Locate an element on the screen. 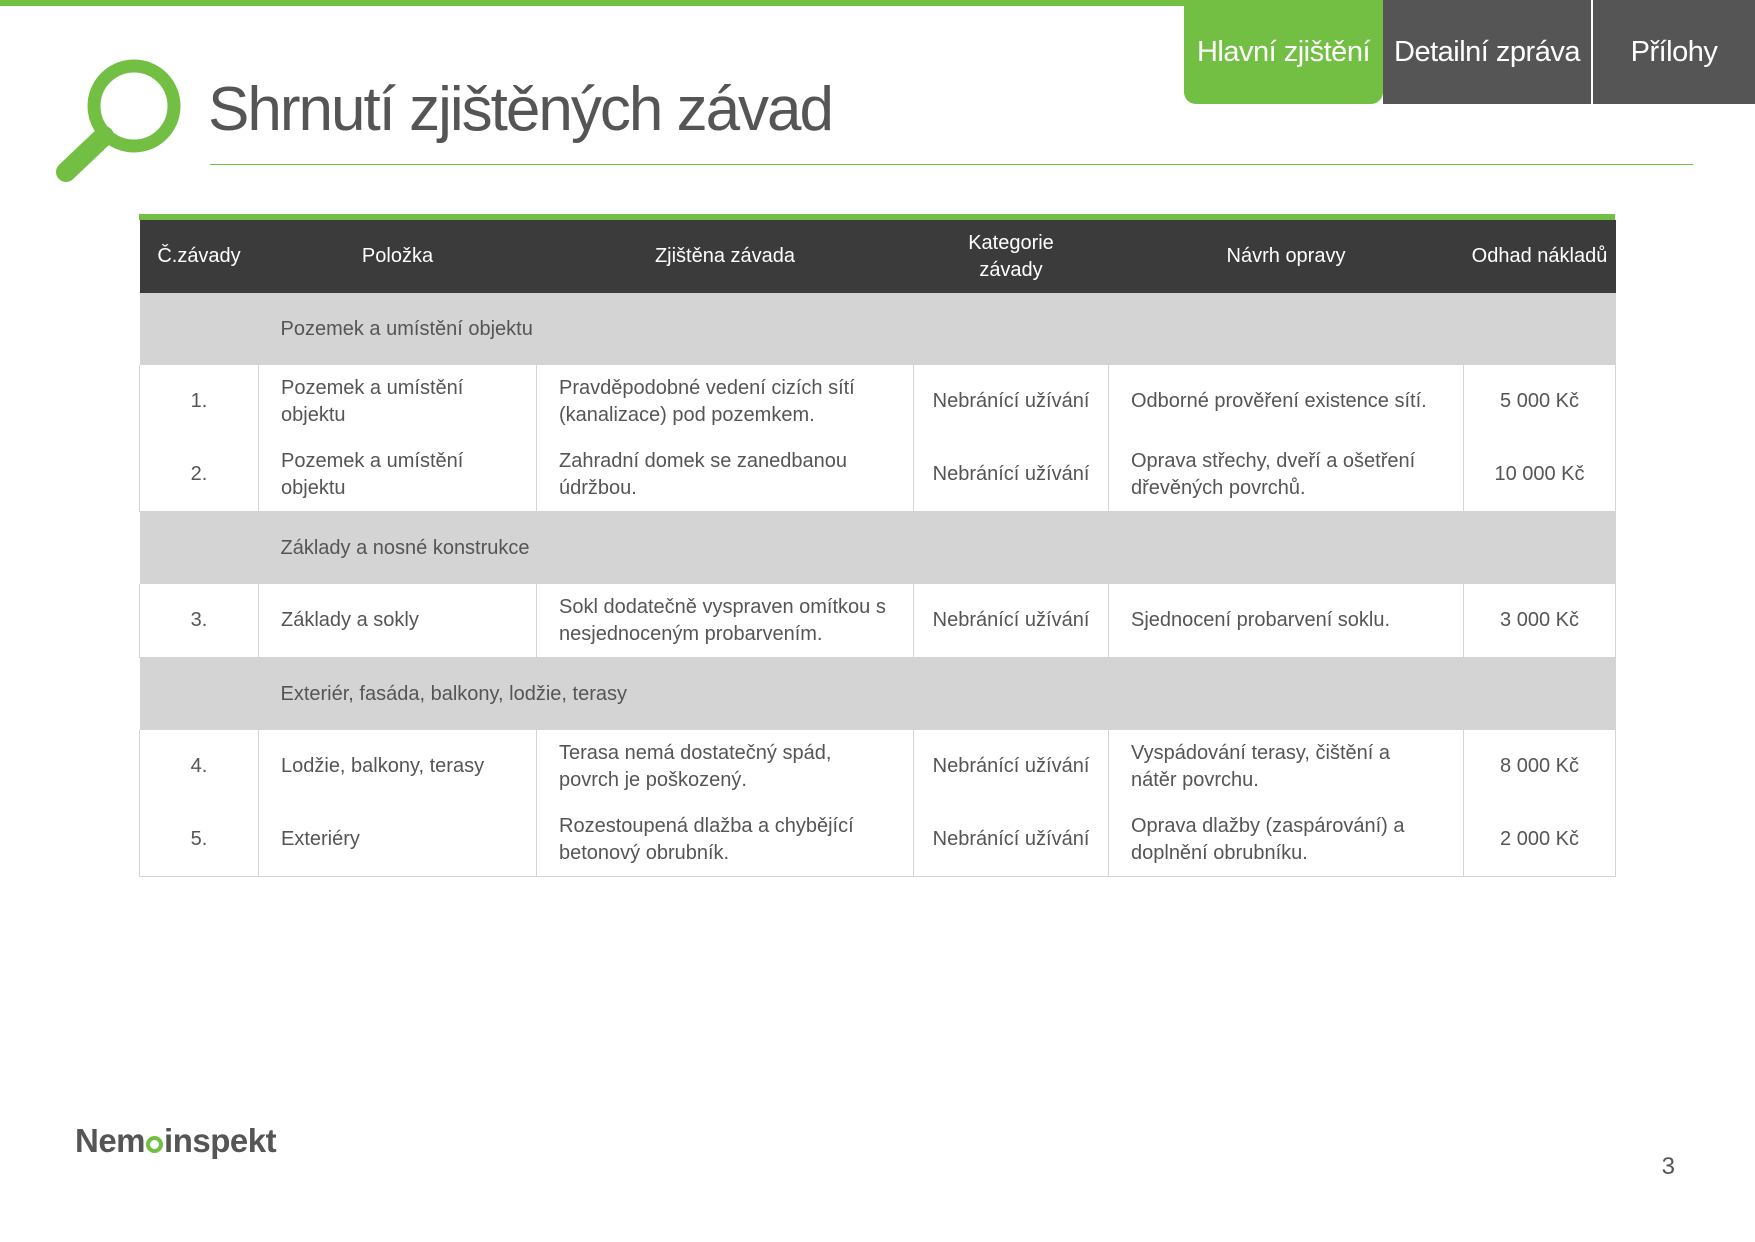 This screenshot has height=1242, width=1755. logo-text-left: Nem is located at coordinates (110, 1140).